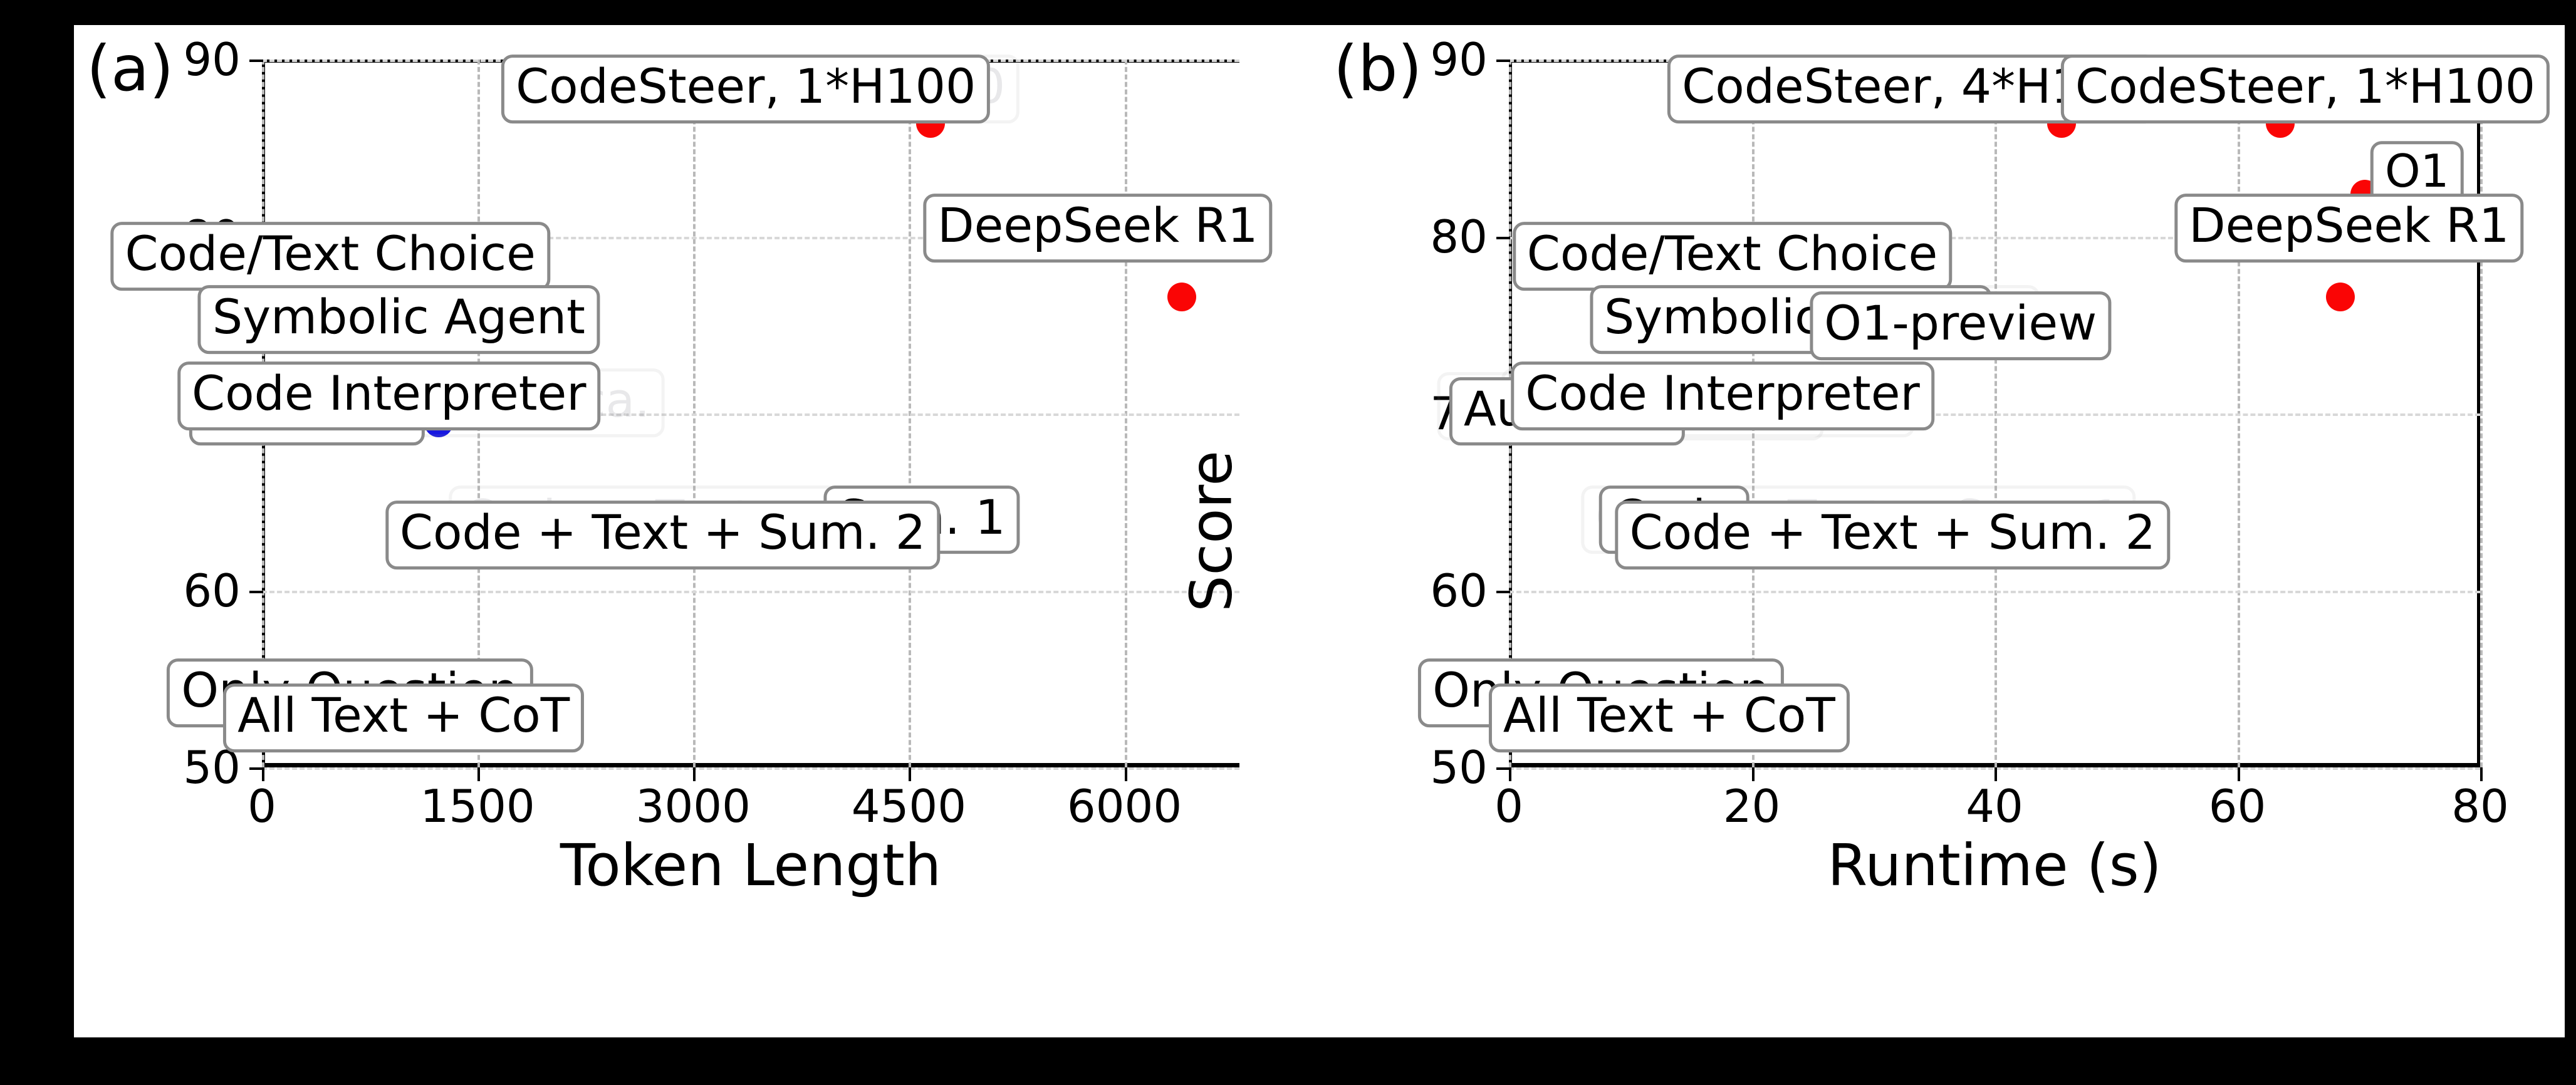  I want to click on panel-b-label-code-interpreter: Code Interpreter, so click(1722, 396).